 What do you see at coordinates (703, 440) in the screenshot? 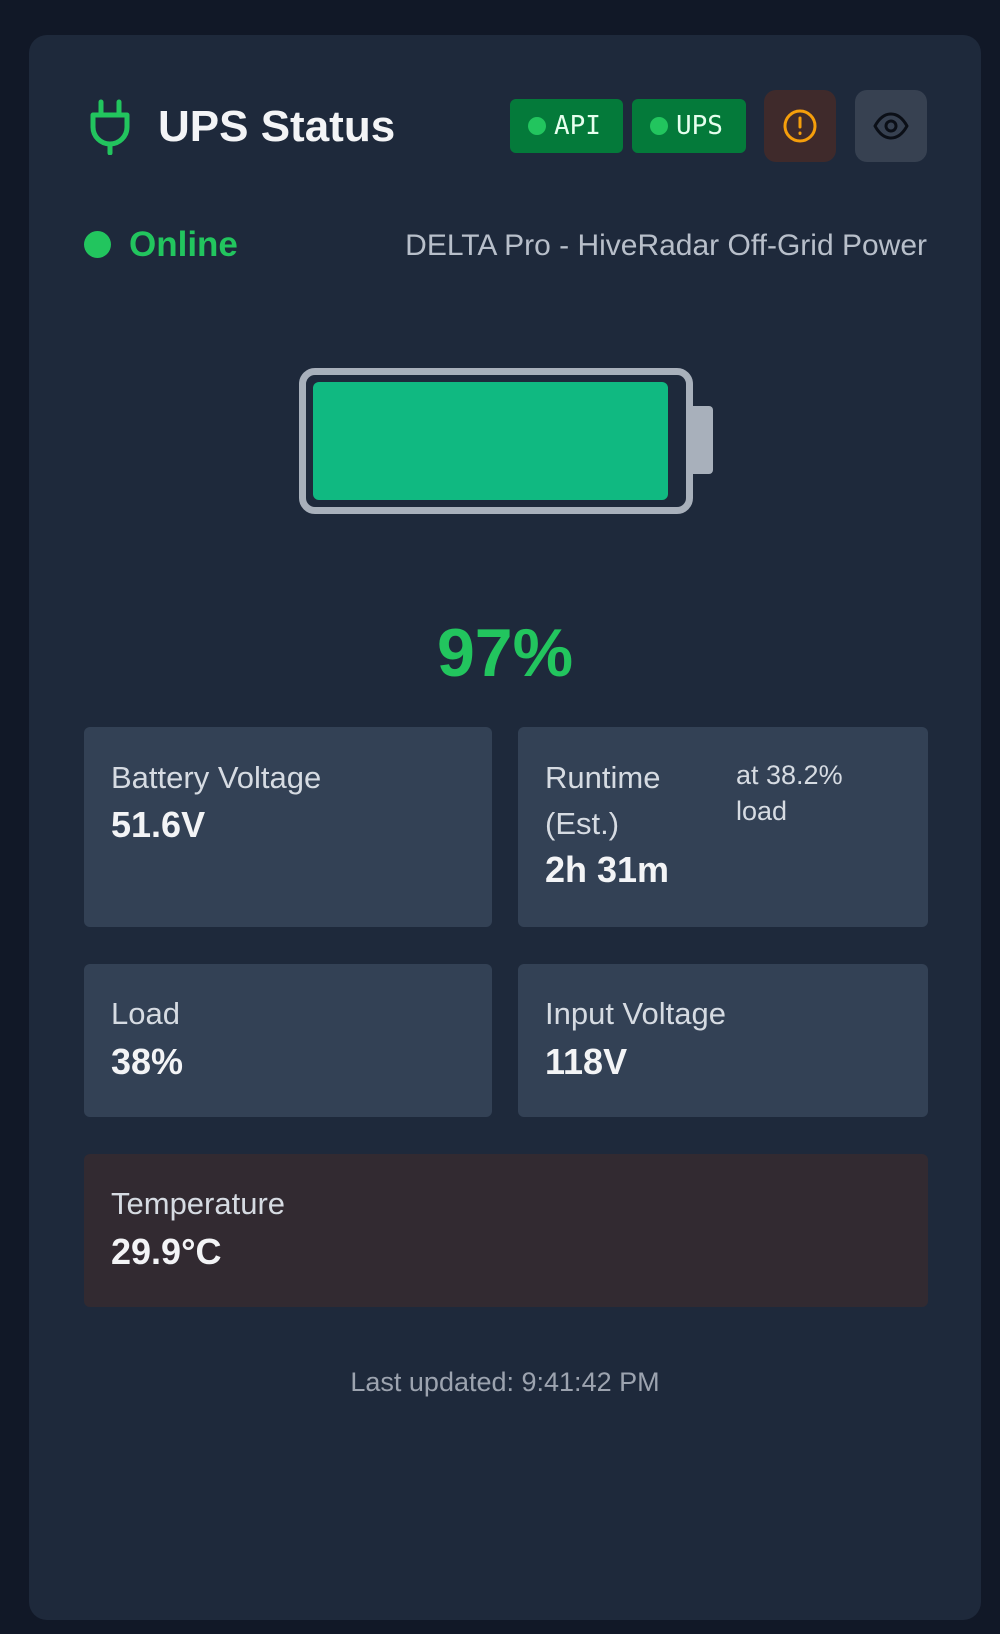
I see `battery-terminal` at bounding box center [703, 440].